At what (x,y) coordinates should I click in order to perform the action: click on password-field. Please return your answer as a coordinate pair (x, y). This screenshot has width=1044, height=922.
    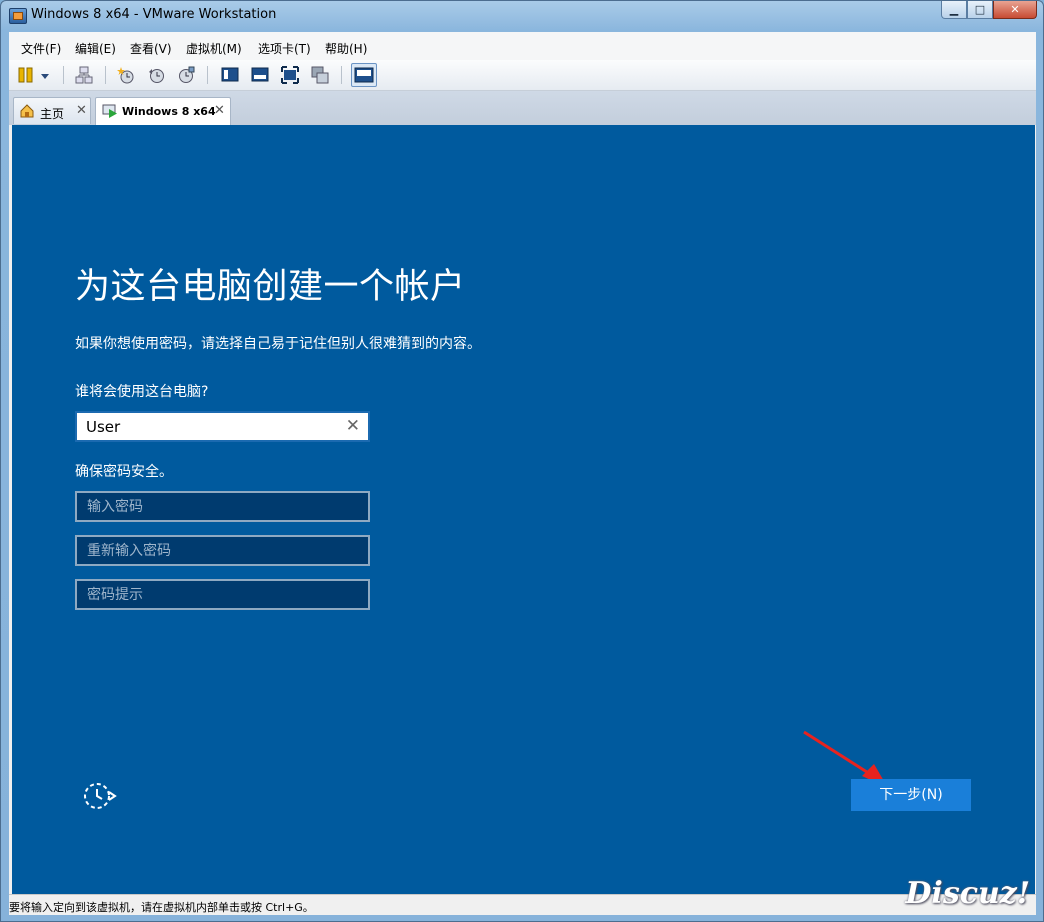
    Looking at the image, I should click on (222, 506).